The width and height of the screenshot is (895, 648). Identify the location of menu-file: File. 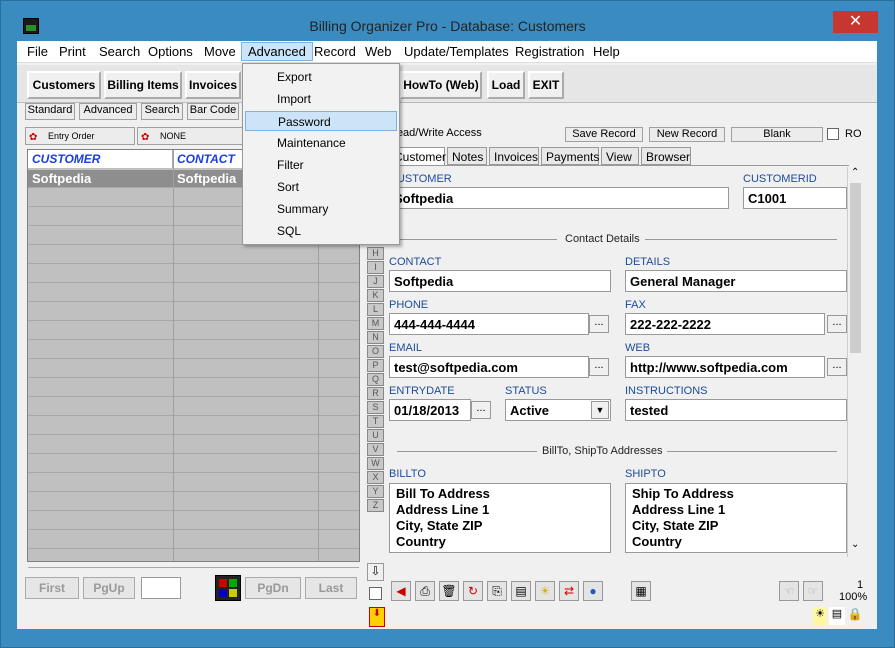
(37, 51).